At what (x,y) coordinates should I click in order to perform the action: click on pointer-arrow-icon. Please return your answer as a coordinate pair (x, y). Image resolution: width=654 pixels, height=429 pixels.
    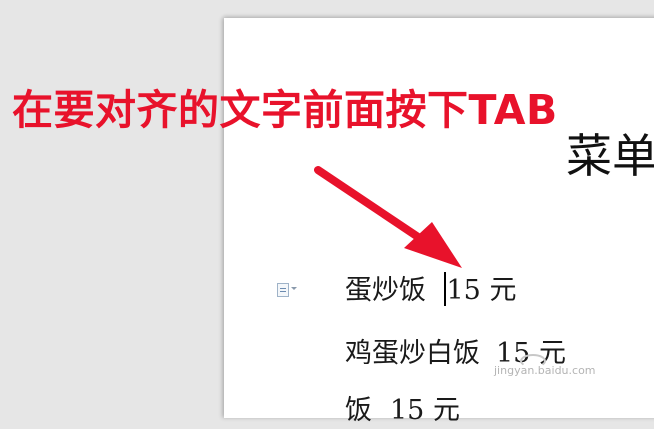
    Looking at the image, I should click on (388, 217).